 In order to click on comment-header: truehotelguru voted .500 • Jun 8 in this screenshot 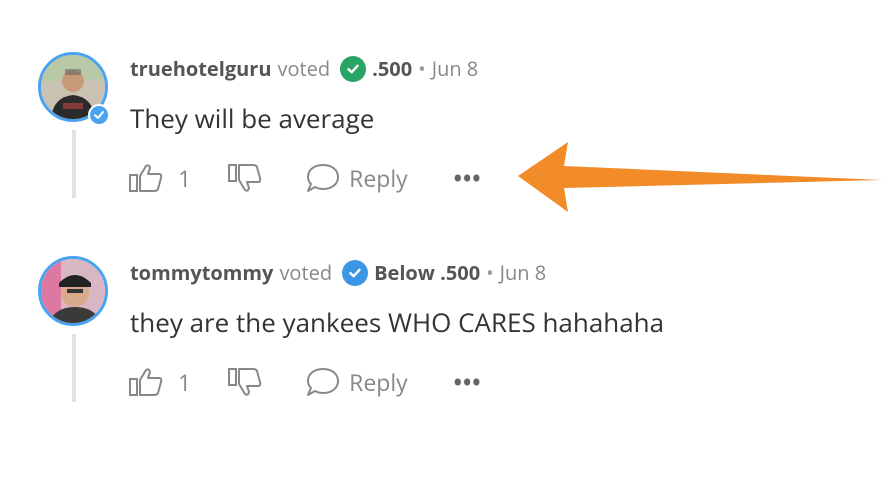, I will do `click(304, 69)`.